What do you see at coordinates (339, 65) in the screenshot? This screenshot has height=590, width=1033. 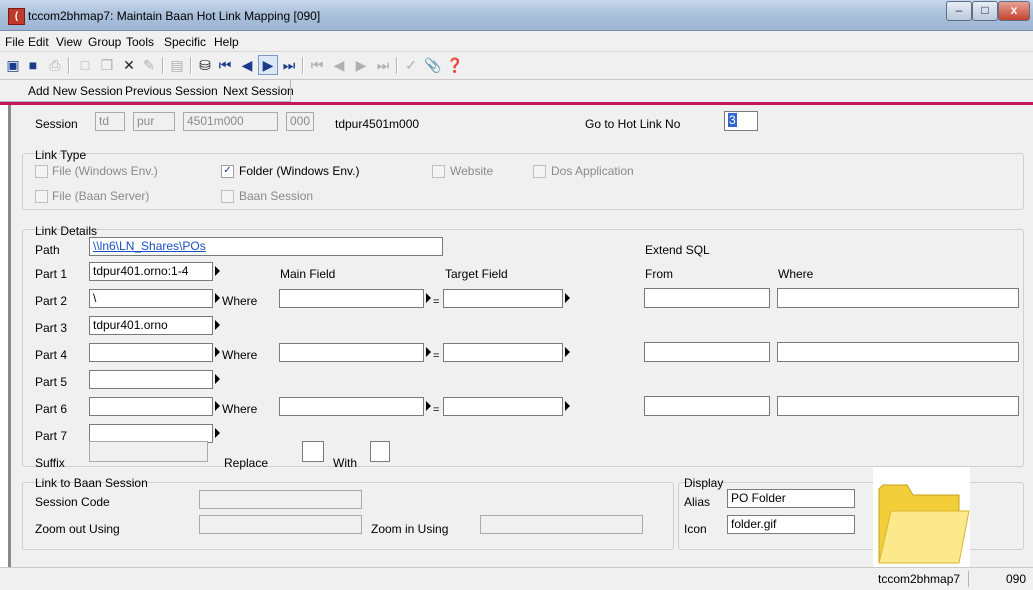 I see `previous-set-icon: ◀` at bounding box center [339, 65].